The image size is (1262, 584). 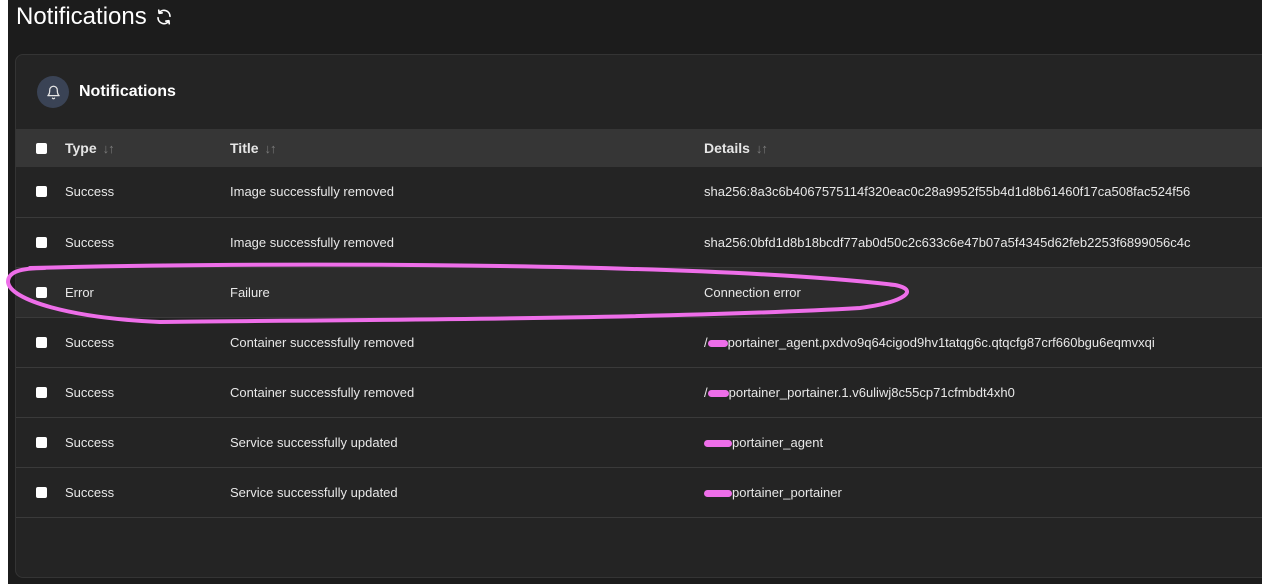 What do you see at coordinates (752, 292) in the screenshot?
I see `row-details: Connection error` at bounding box center [752, 292].